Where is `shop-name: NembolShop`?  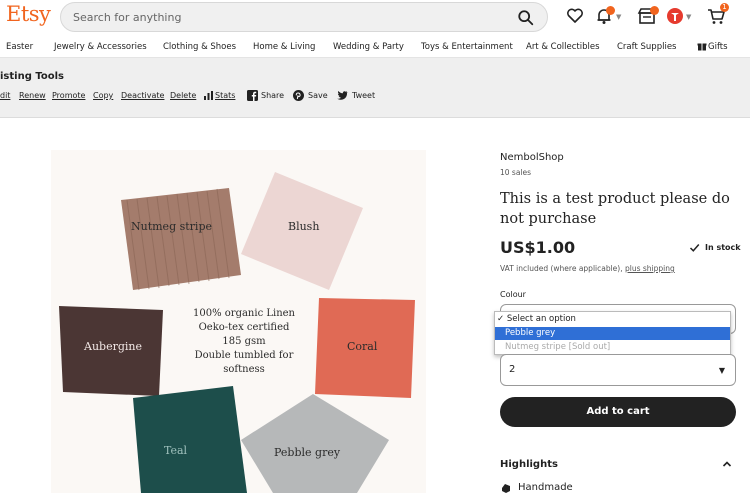 shop-name: NembolShop is located at coordinates (532, 157).